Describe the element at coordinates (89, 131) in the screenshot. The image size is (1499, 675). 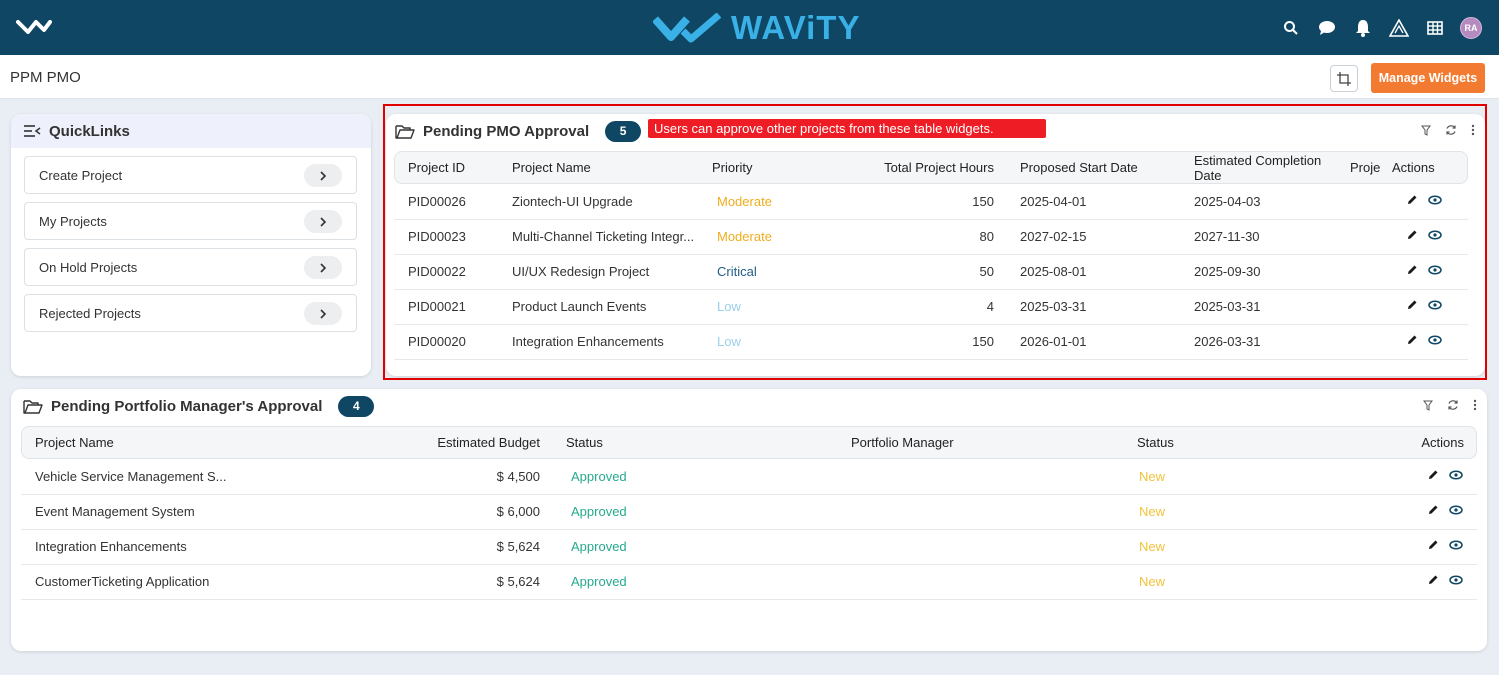
I see `quicklinks-title: QuickLinks` at that location.